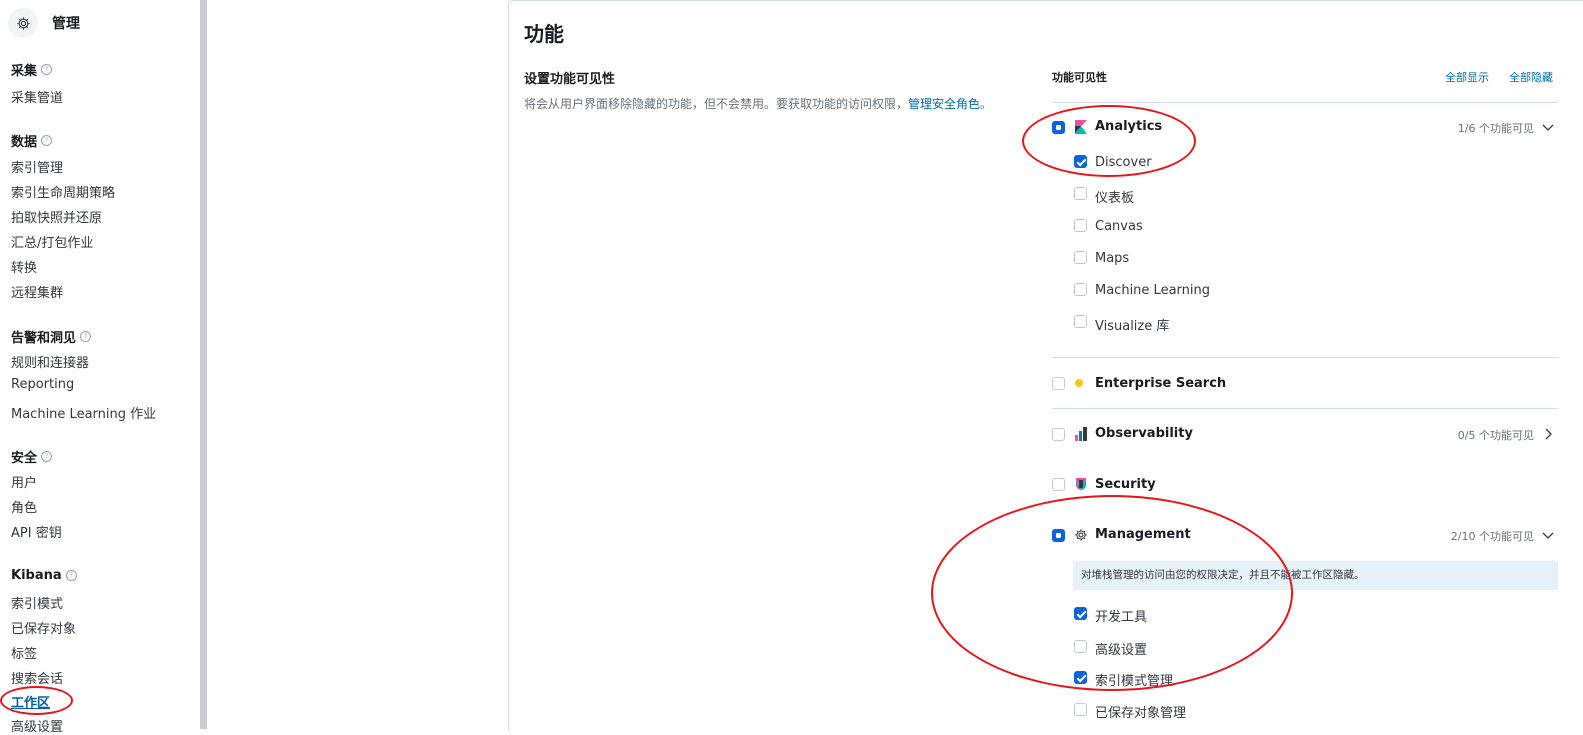  I want to click on management-notice: 对堆栈管理的访问由您的权限决定，并且不能被工作区隐藏。, so click(1315, 575).